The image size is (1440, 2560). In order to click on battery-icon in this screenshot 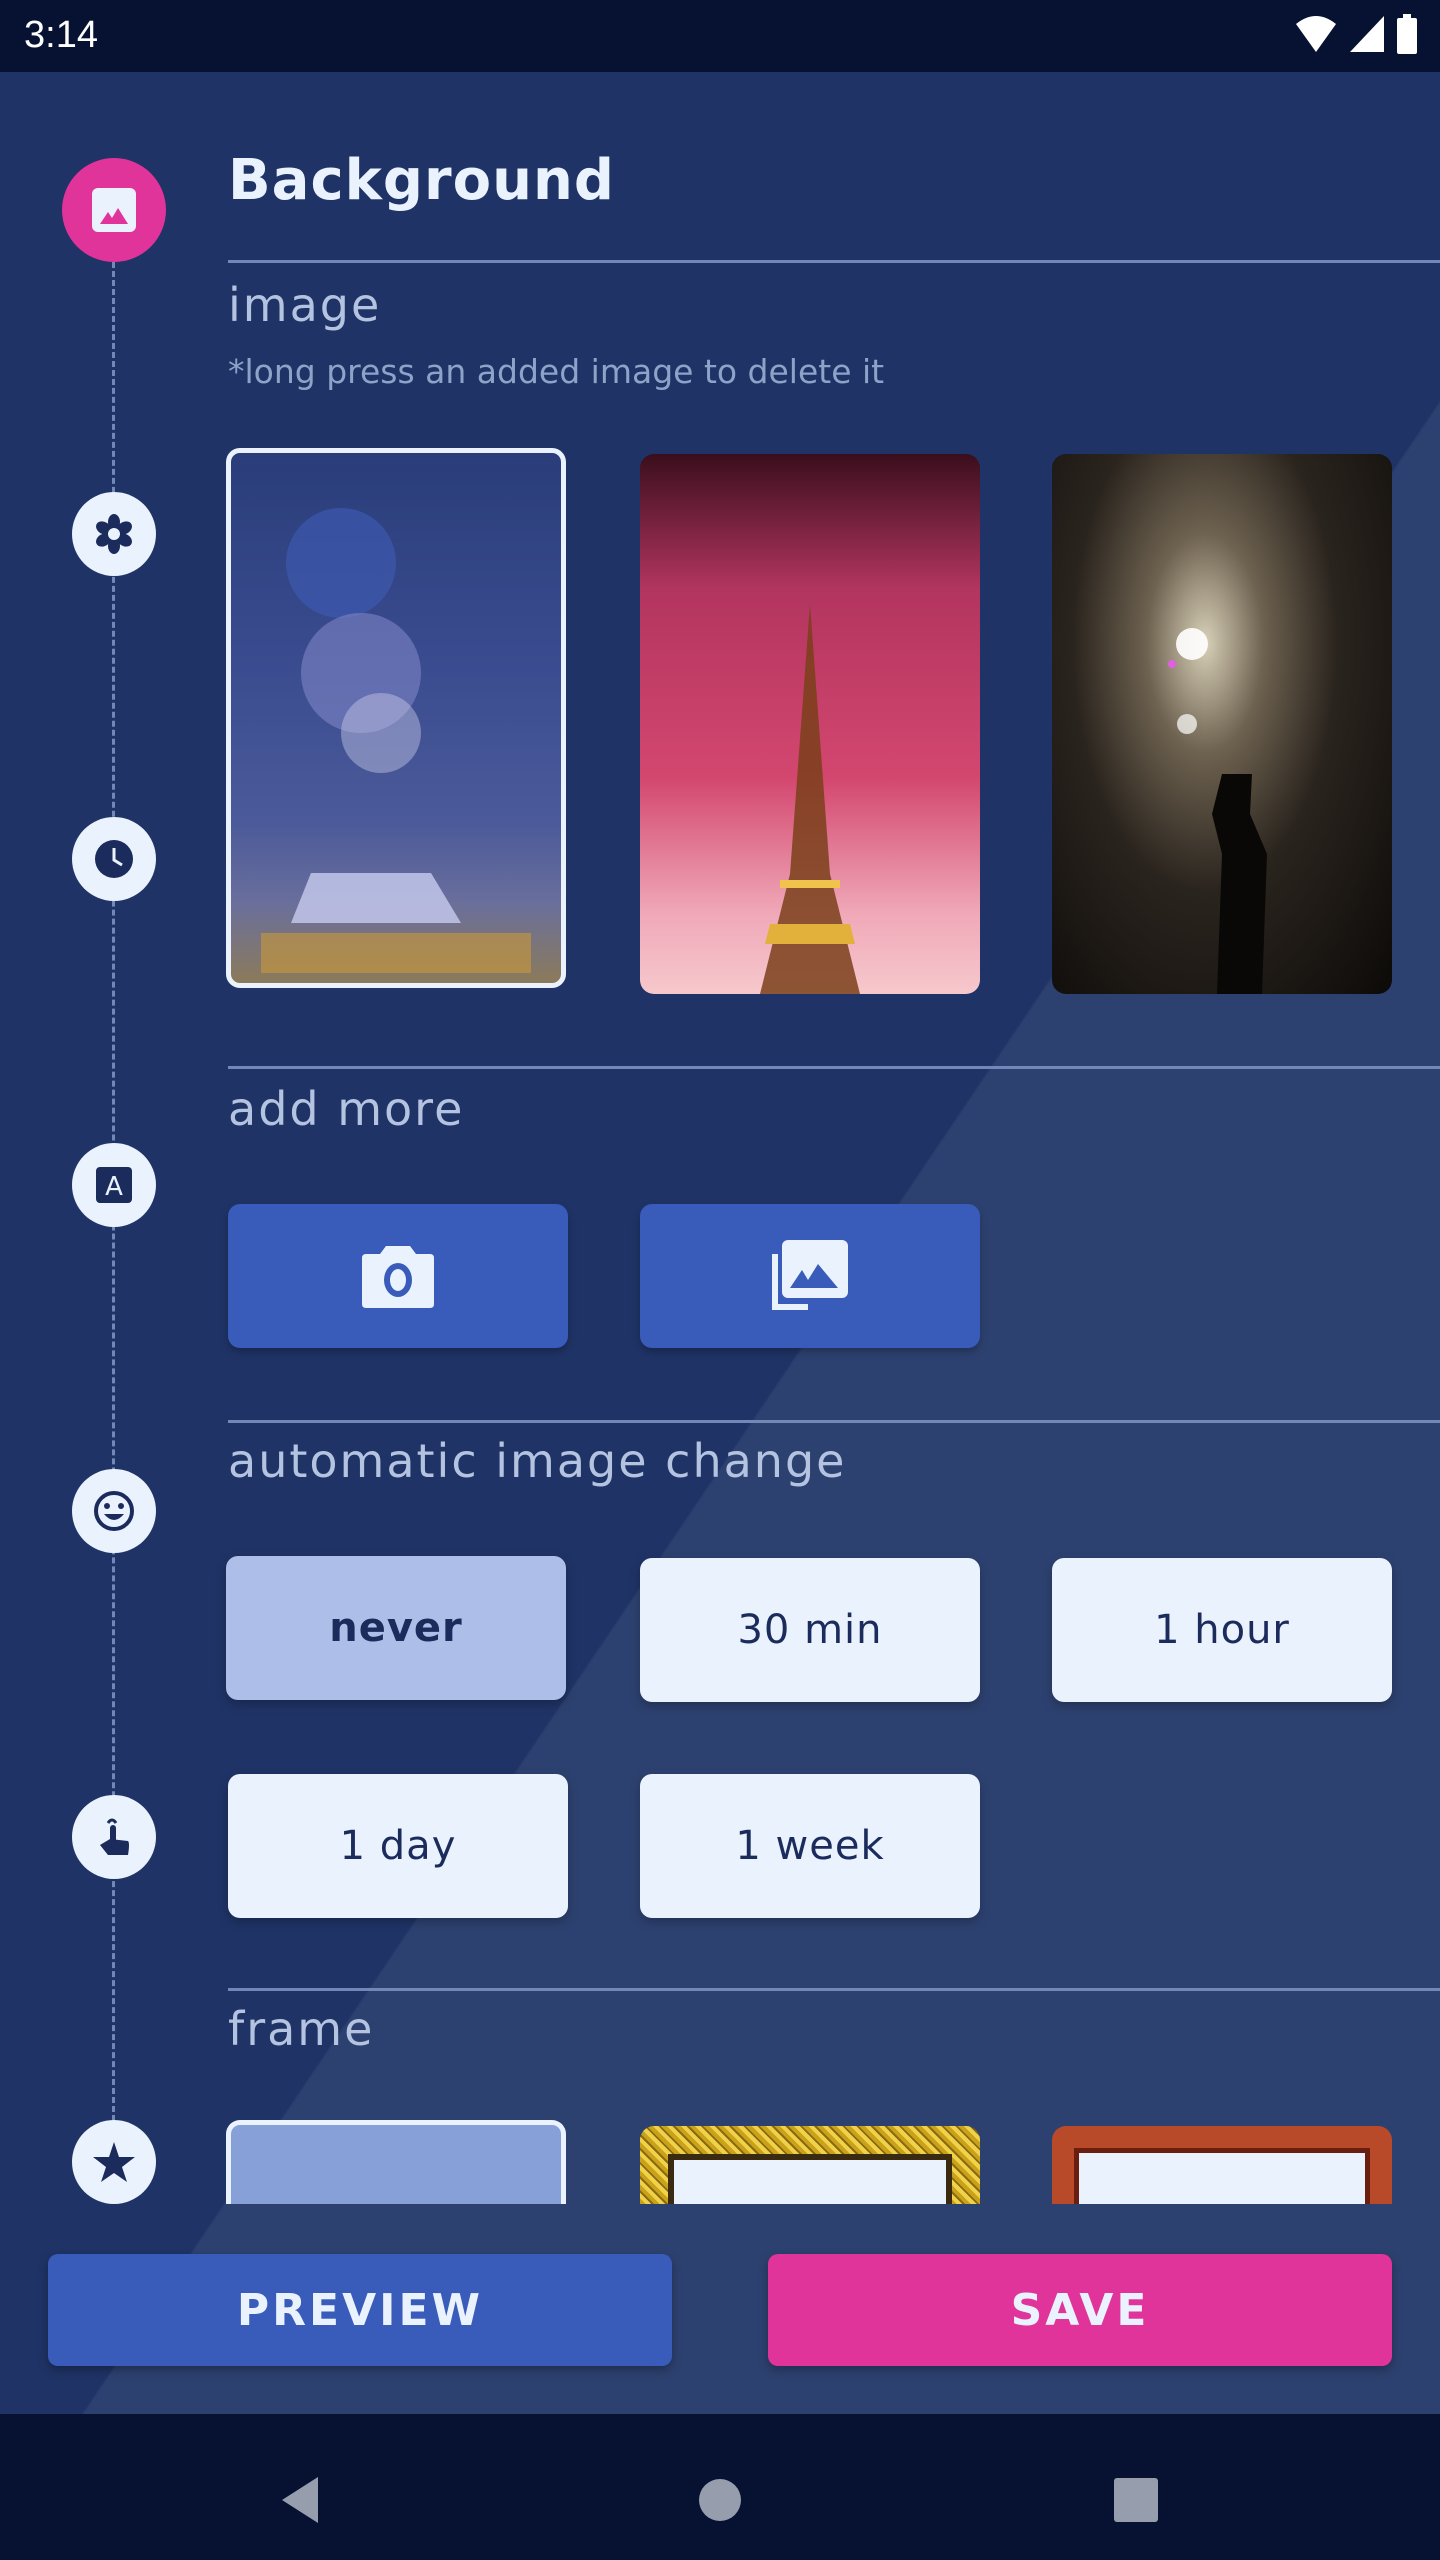, I will do `click(1407, 34)`.